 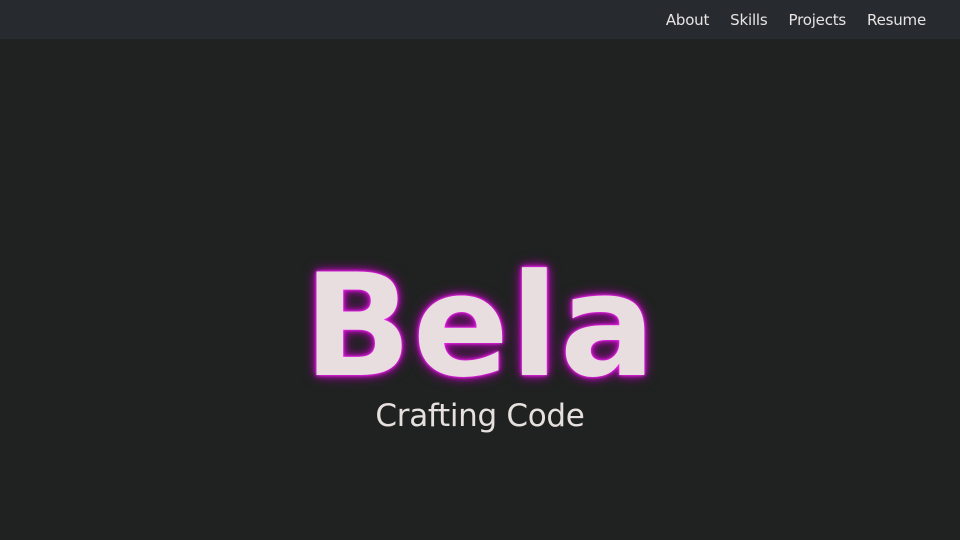 What do you see at coordinates (480, 327) in the screenshot?
I see `hero-name-heading: Bela` at bounding box center [480, 327].